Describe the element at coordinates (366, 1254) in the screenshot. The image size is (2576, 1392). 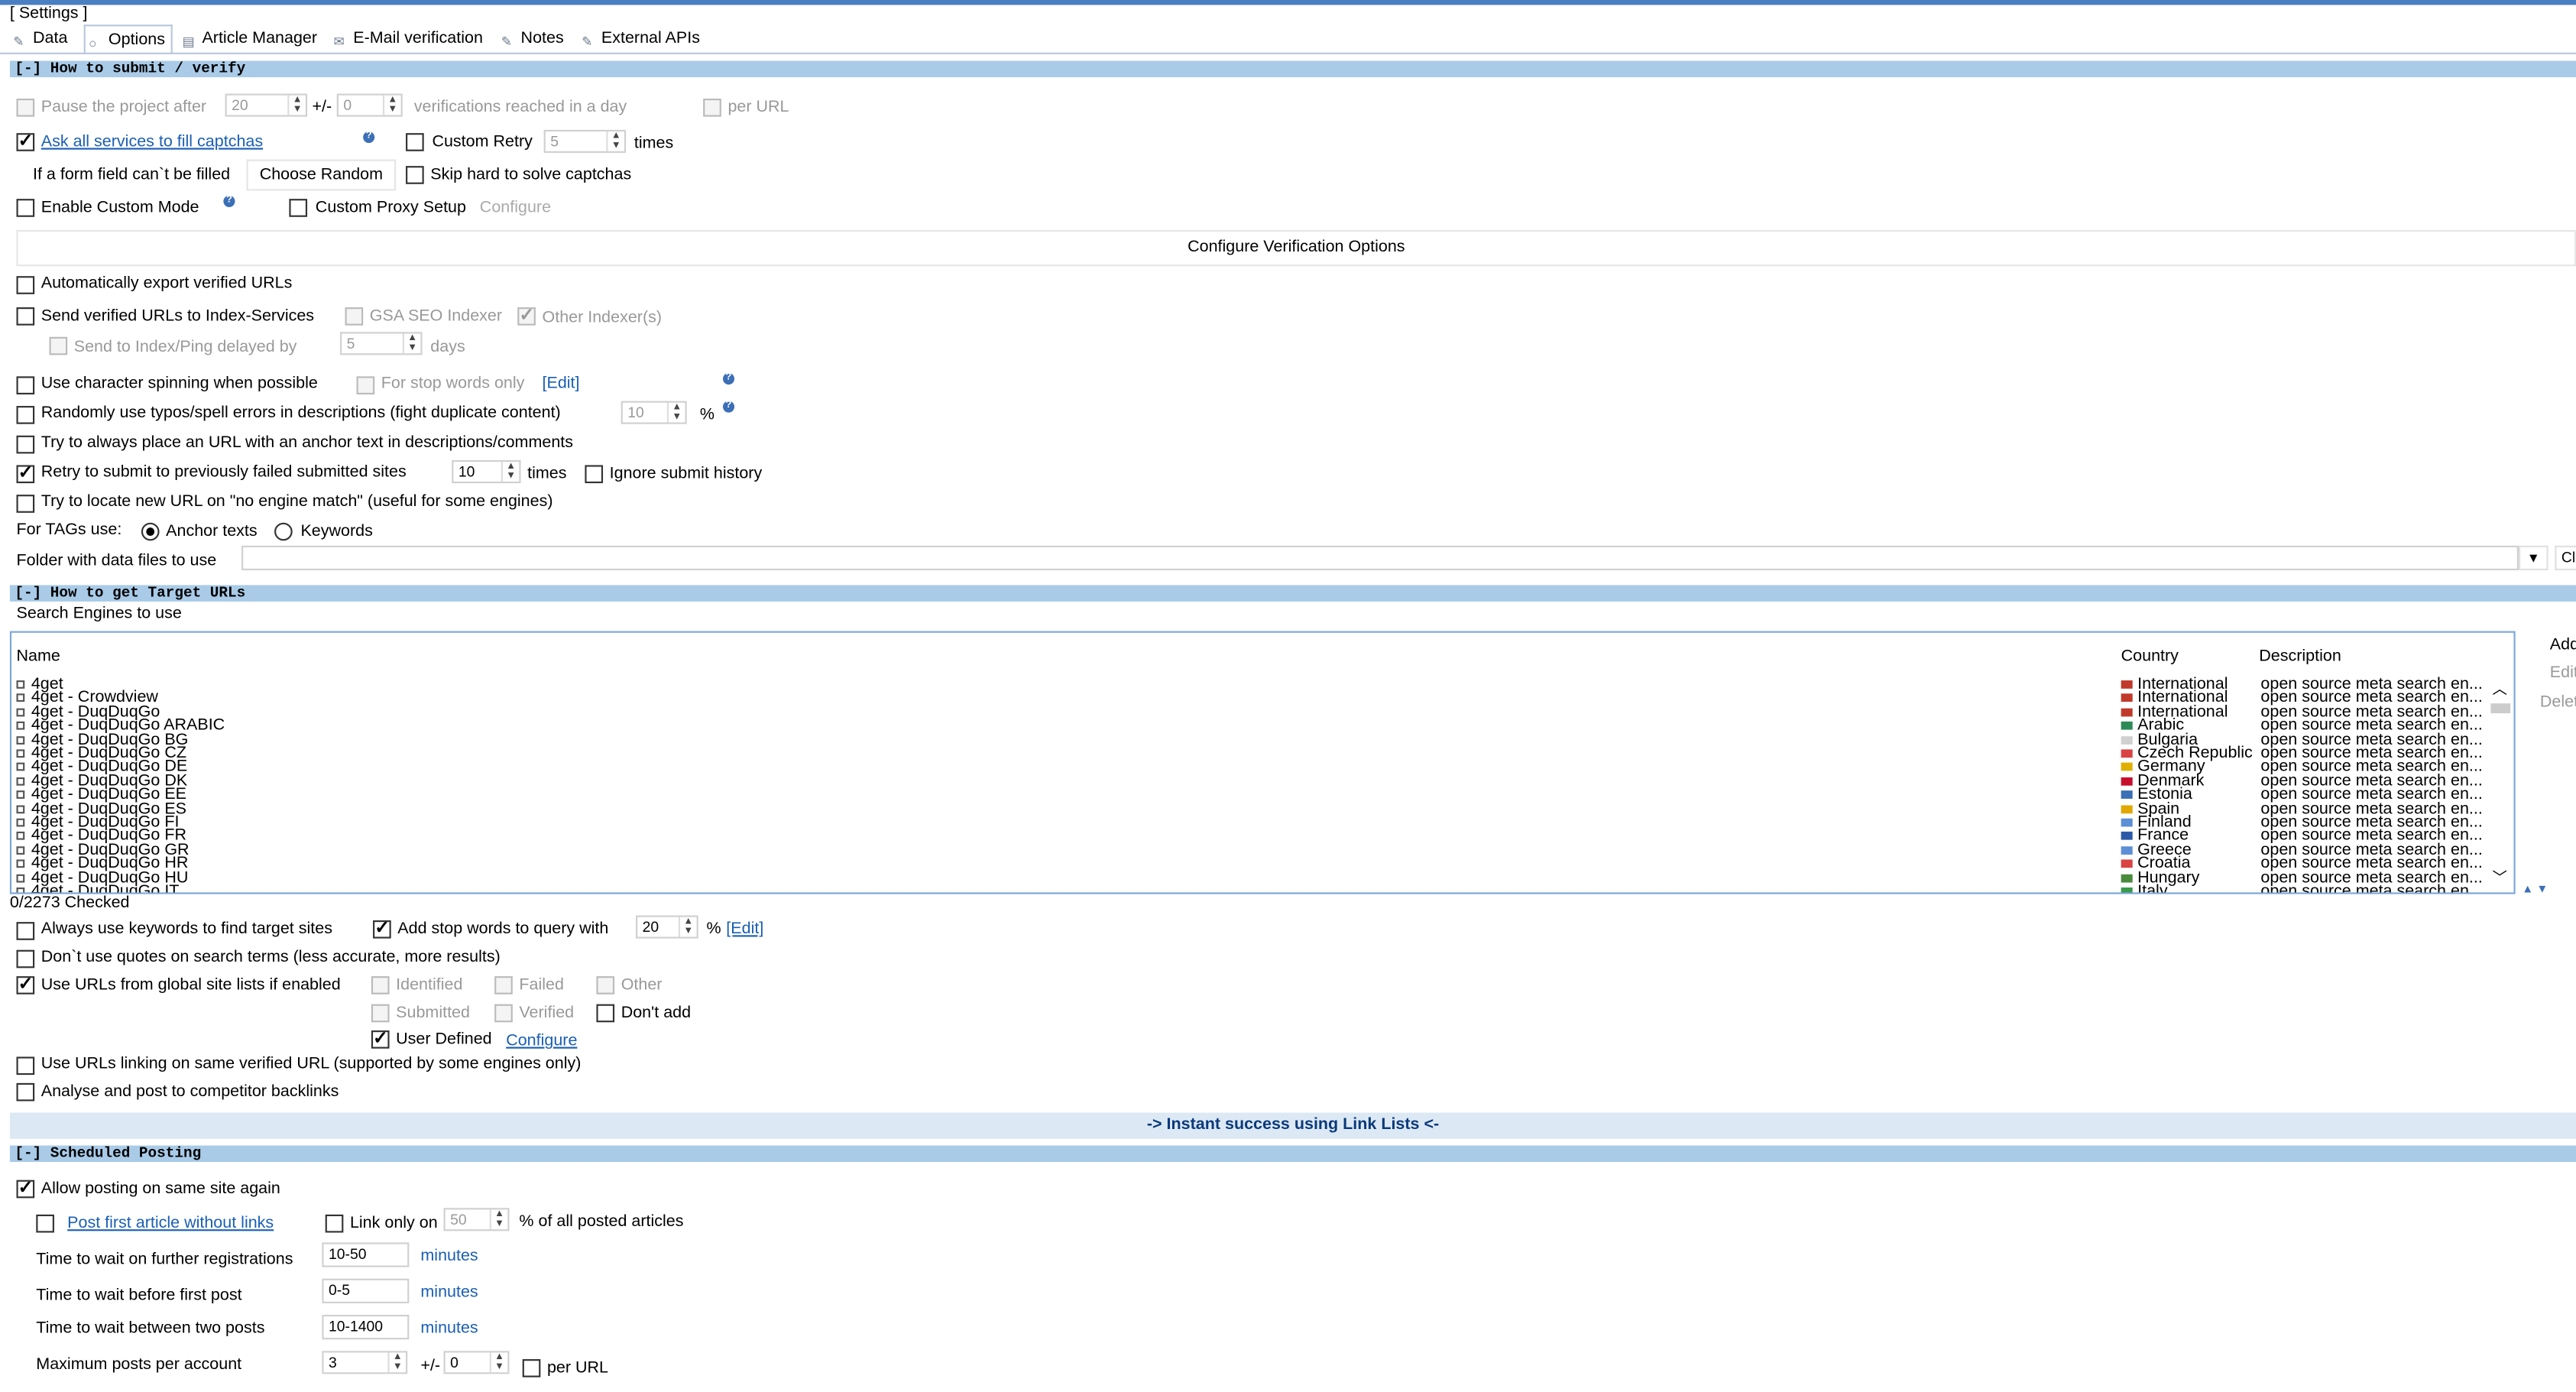
I see `wait-registrations-input: 10-50` at that location.